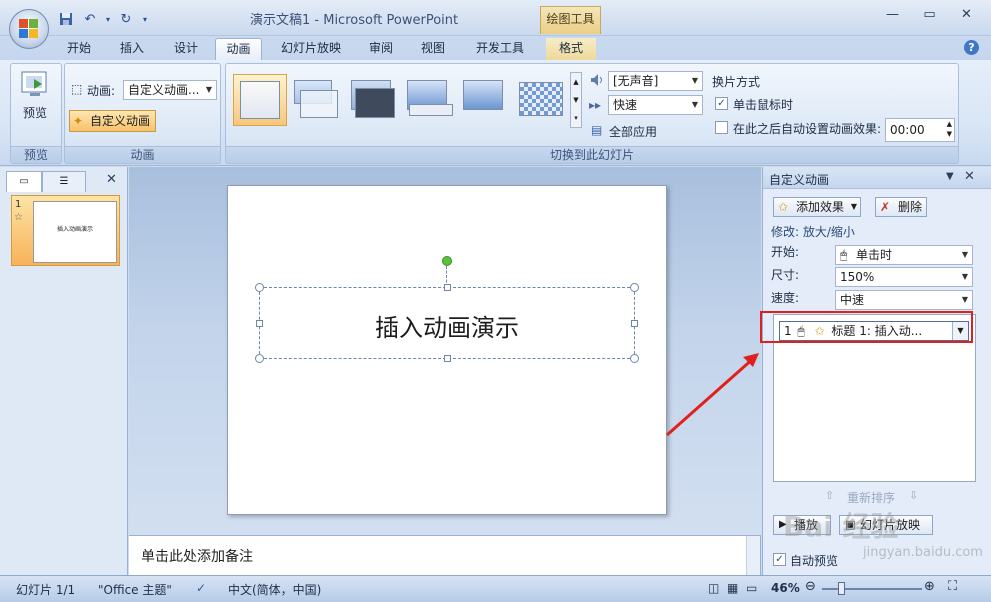 The height and width of the screenshot is (602, 991). Describe the element at coordinates (197, 556) in the screenshot. I see `notes-placeholder: 单击此处添加备注` at that location.